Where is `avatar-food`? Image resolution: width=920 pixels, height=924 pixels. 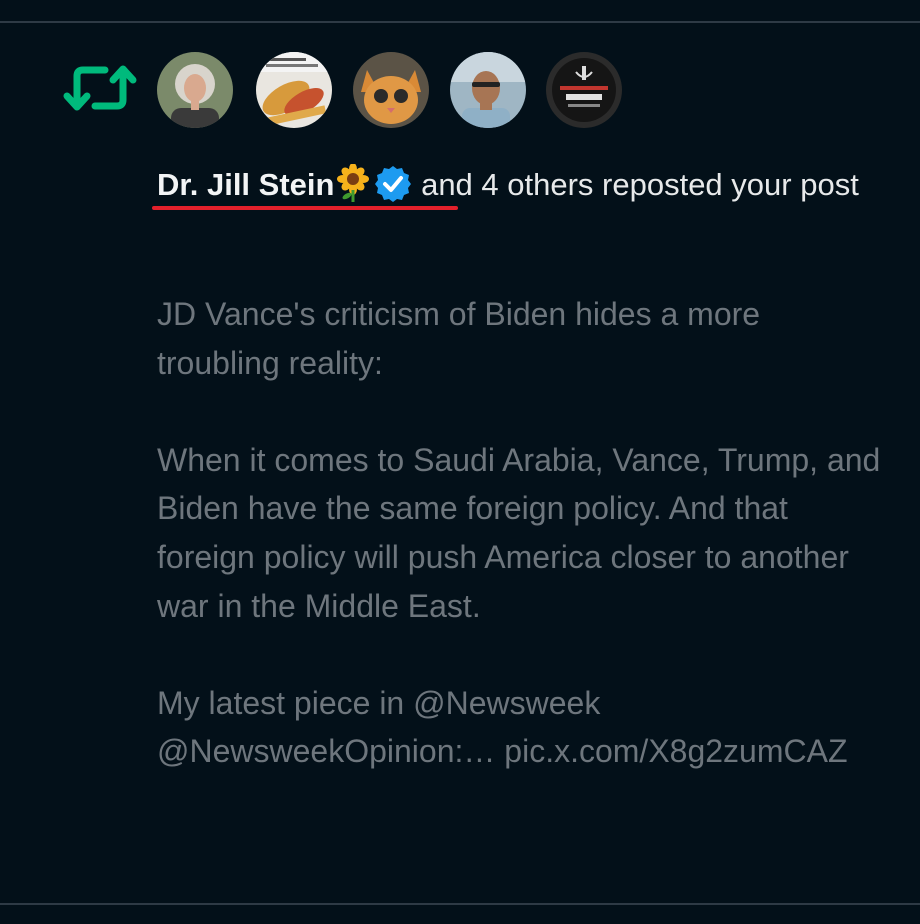 avatar-food is located at coordinates (294, 90).